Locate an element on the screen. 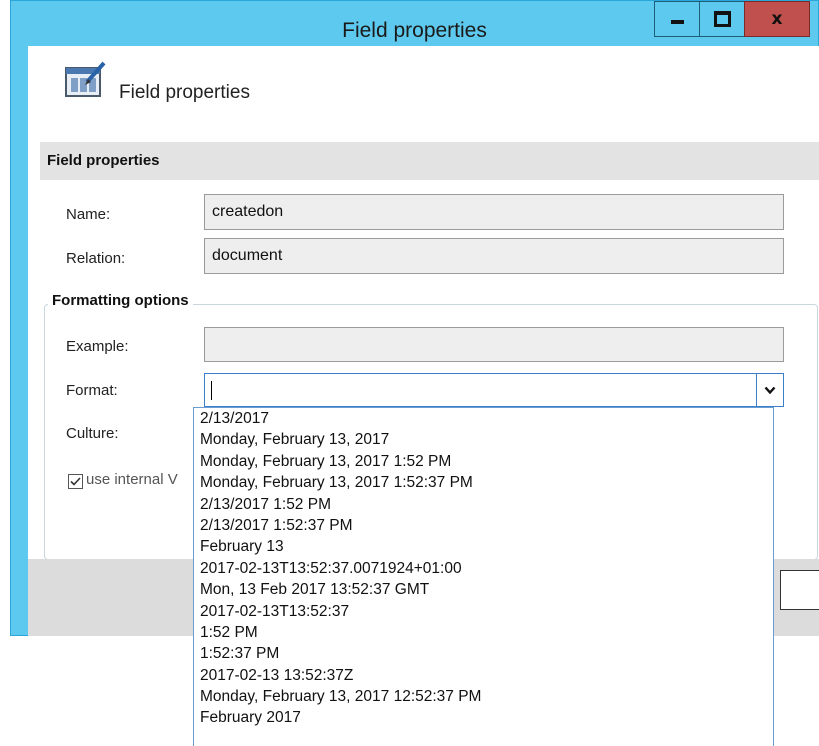  chevron-down-icon is located at coordinates (770, 390).